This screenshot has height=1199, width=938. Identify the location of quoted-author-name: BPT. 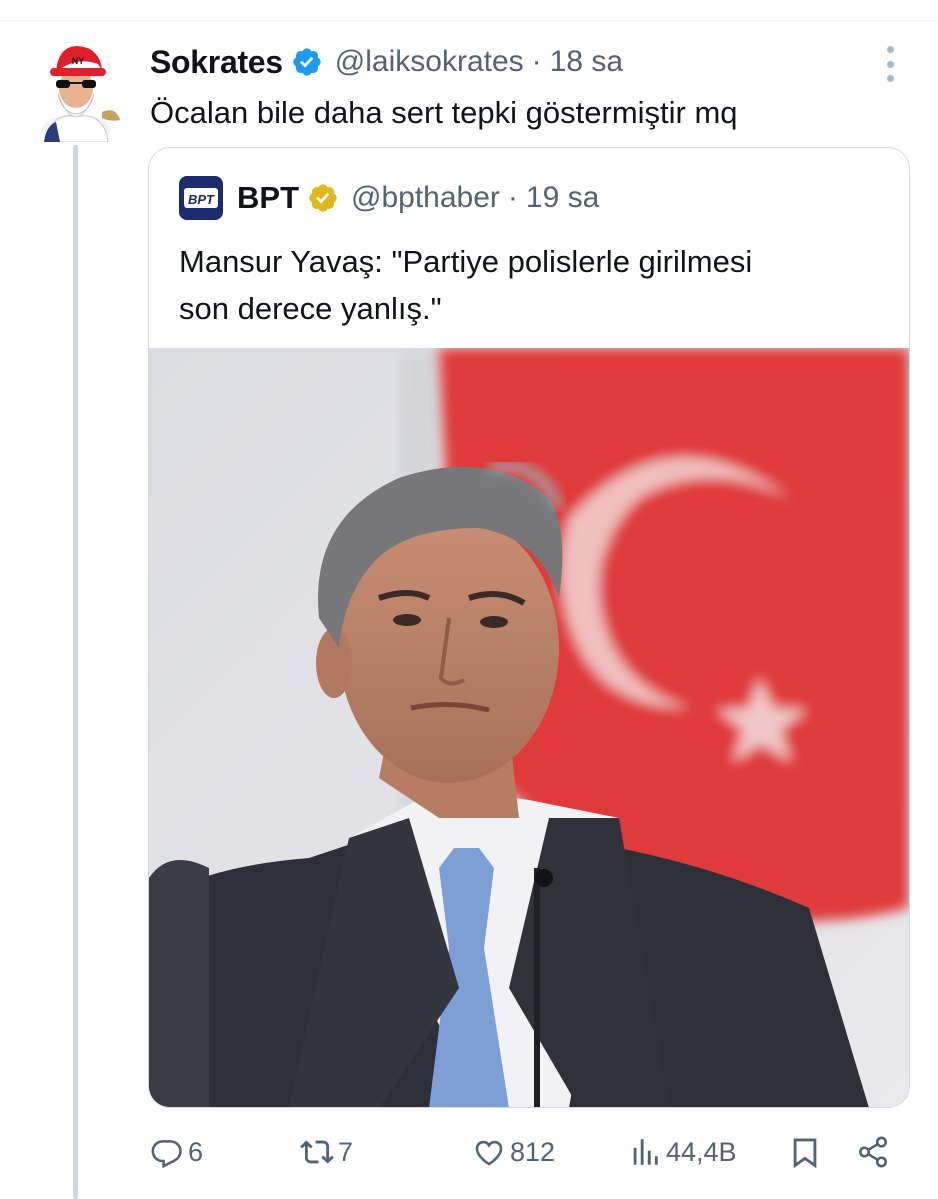
(268, 198).